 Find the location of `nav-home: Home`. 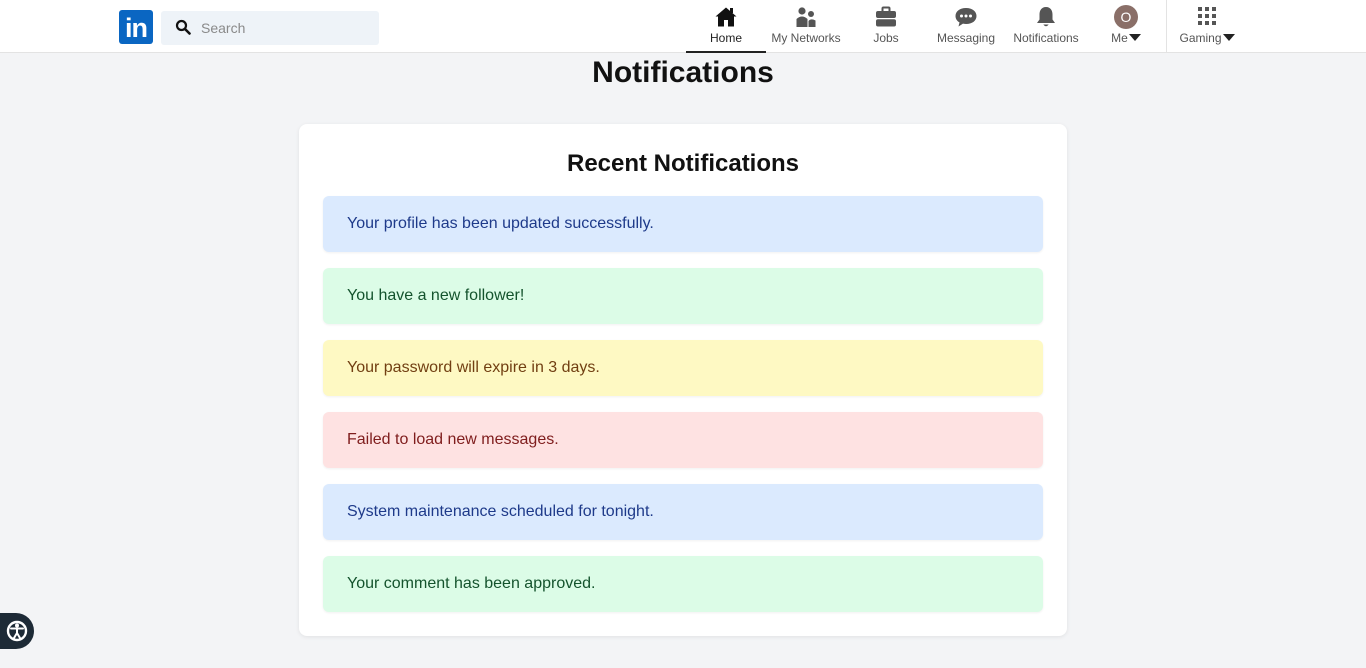

nav-home: Home is located at coordinates (726, 26).